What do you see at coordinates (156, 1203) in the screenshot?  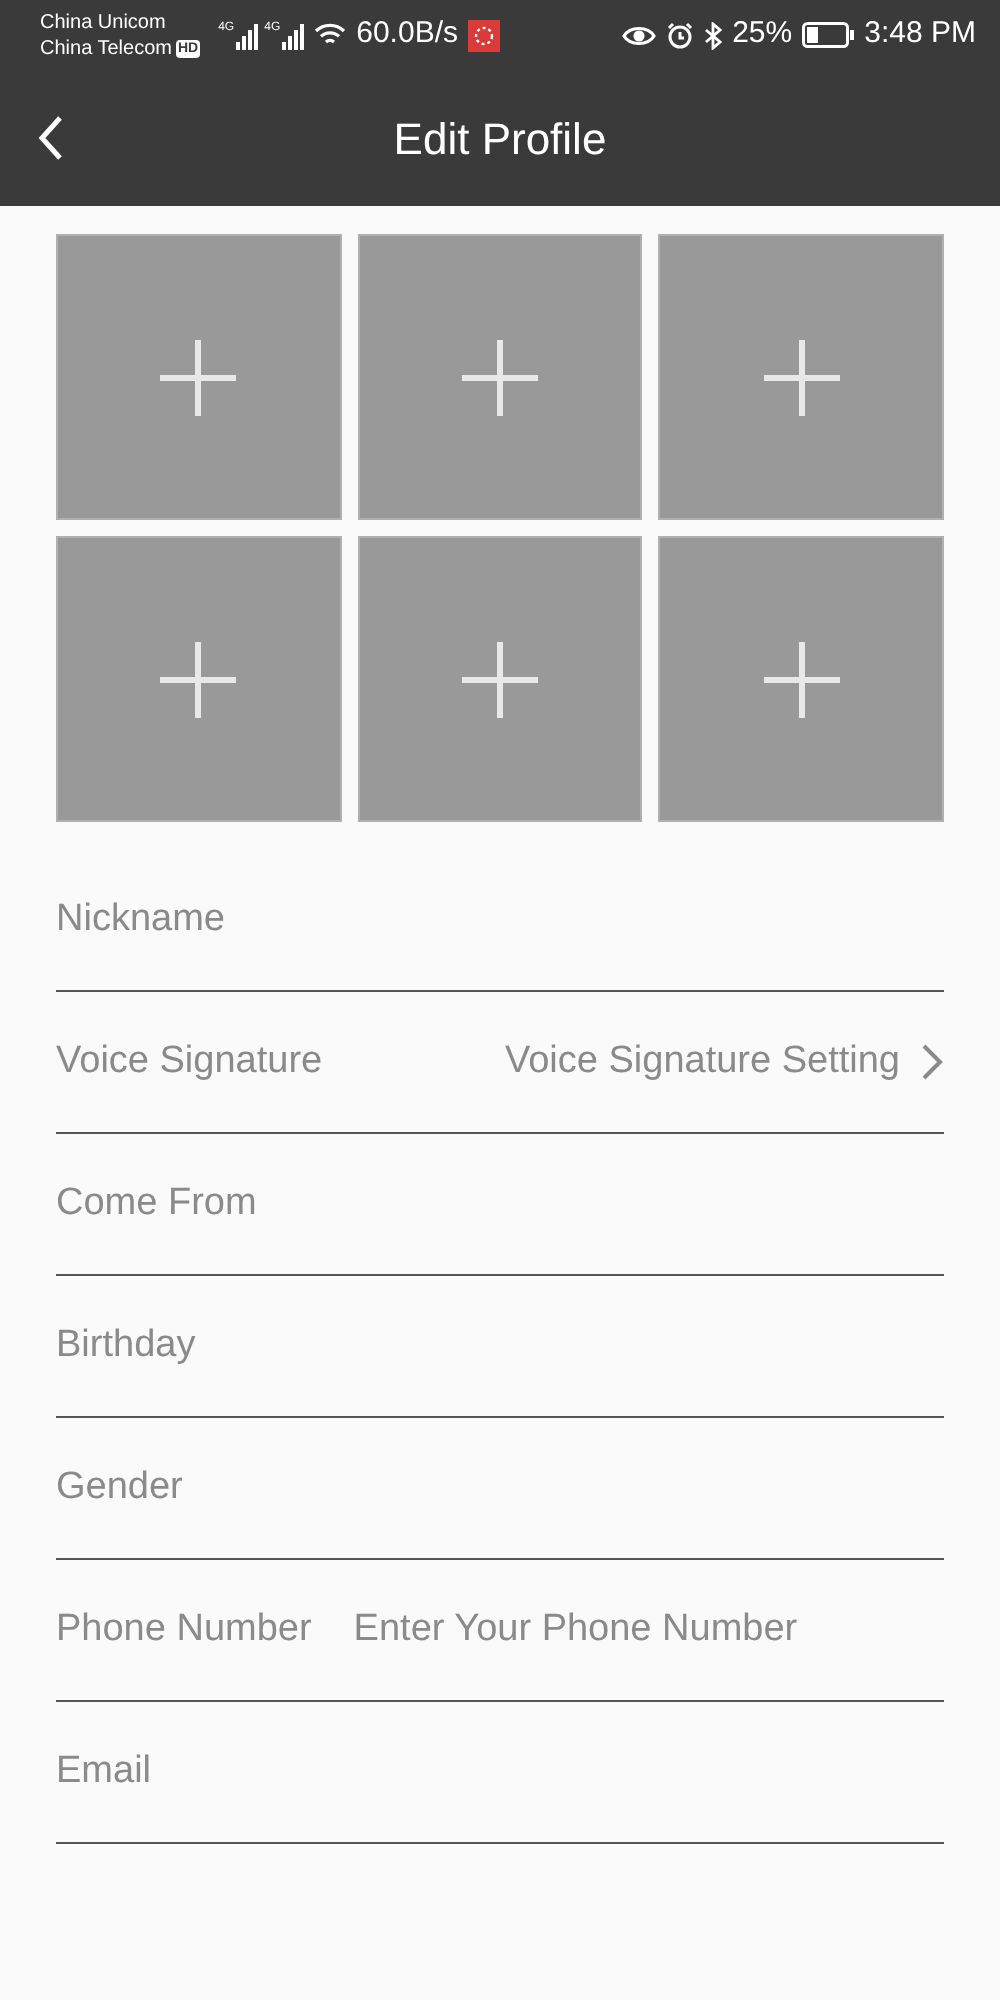 I see `field-label: Come From` at bounding box center [156, 1203].